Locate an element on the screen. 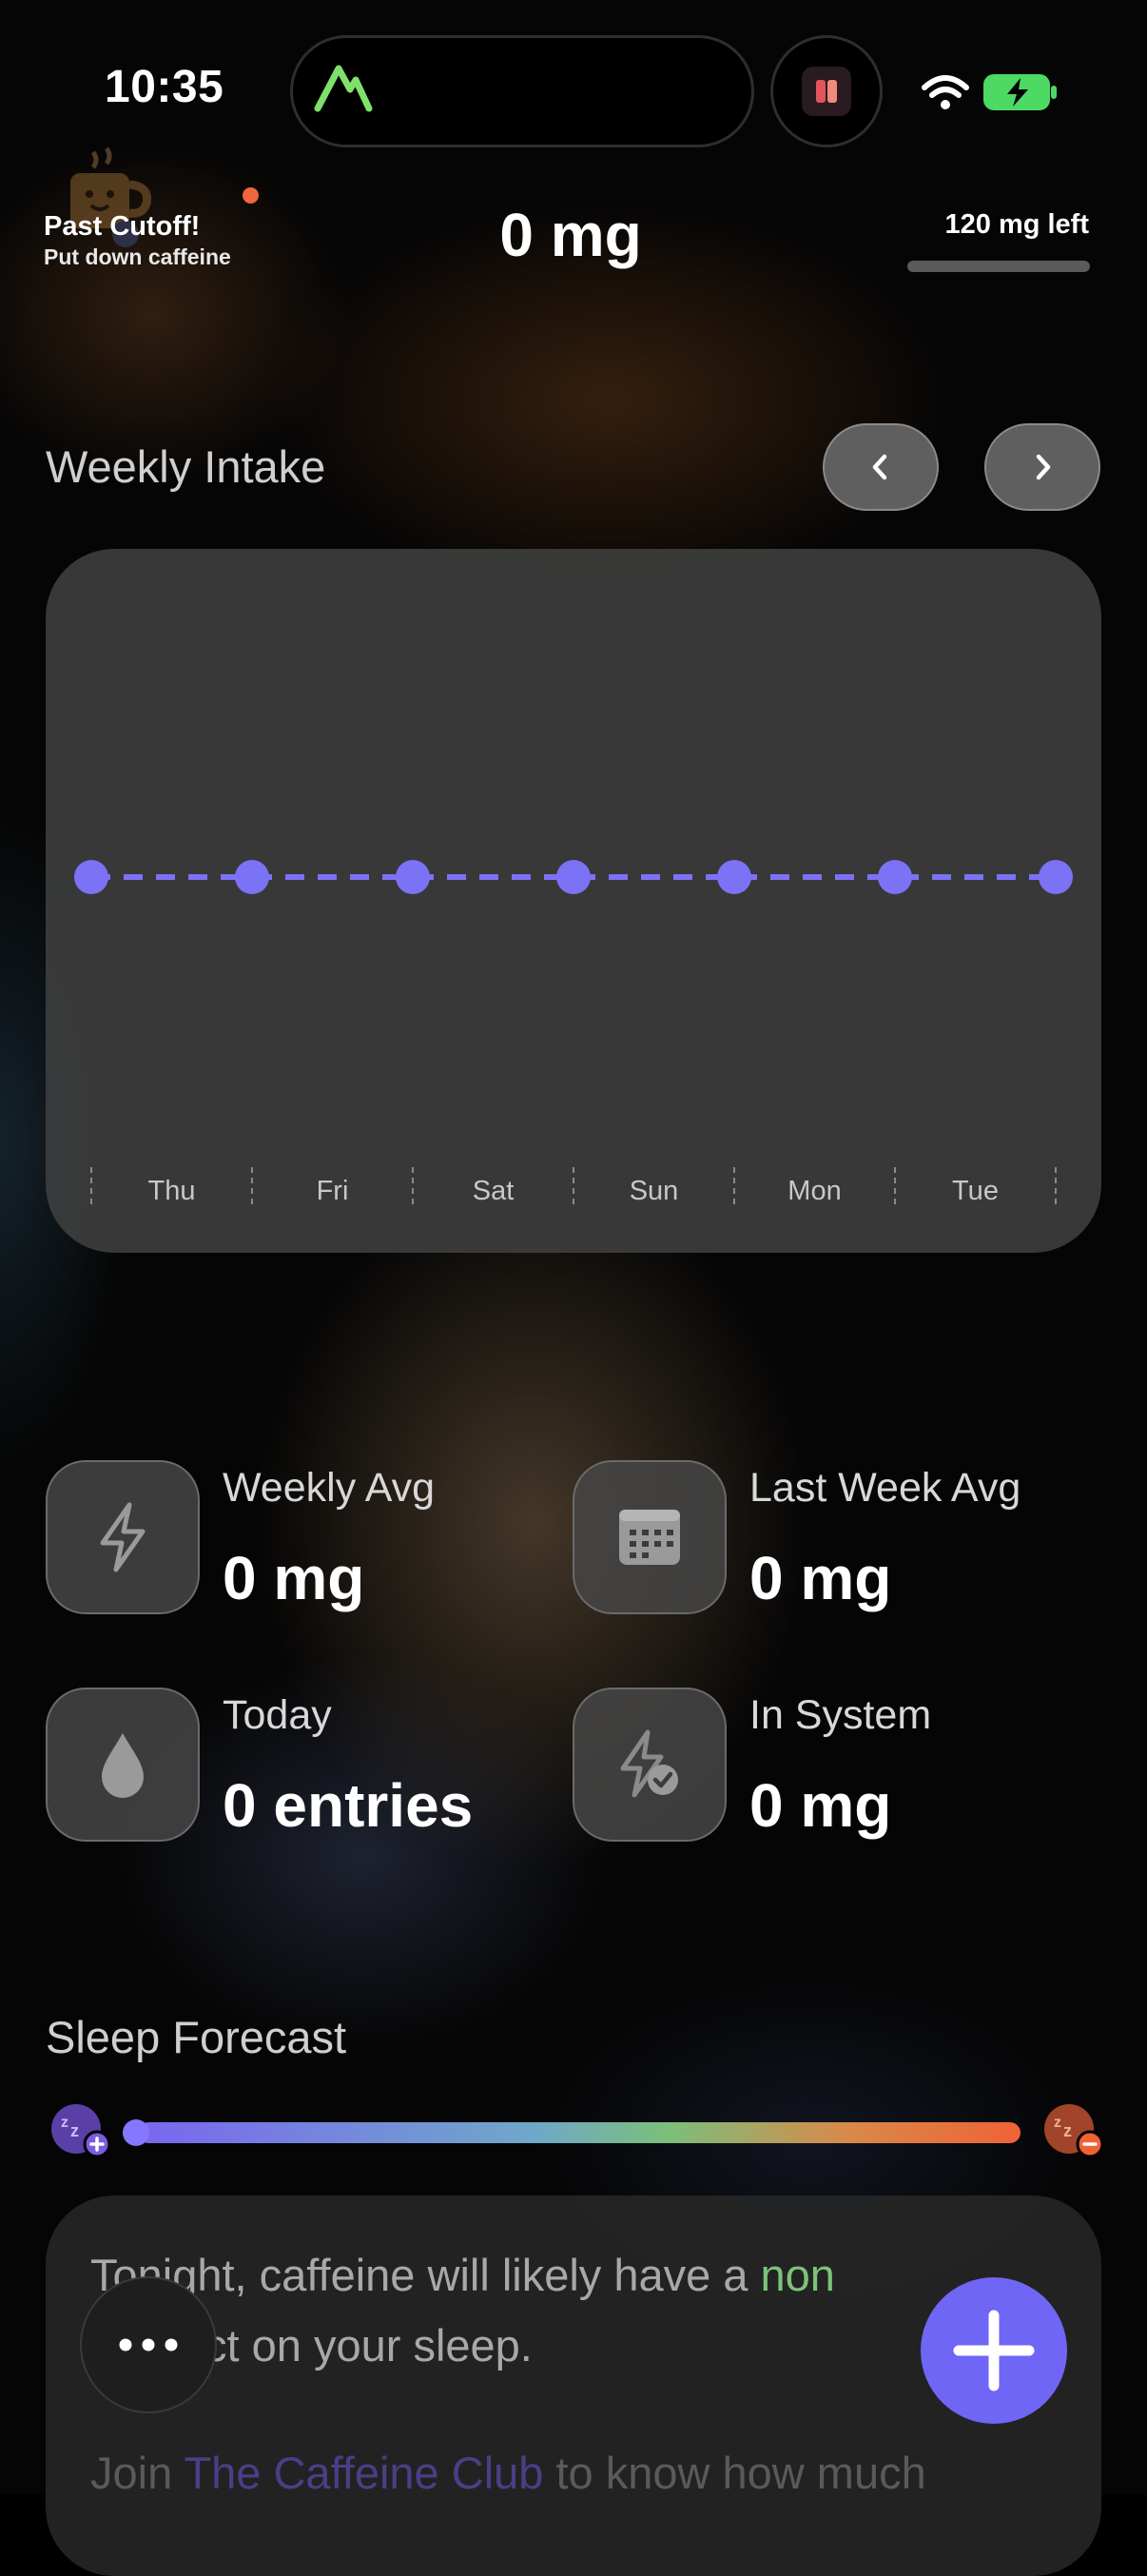 The height and width of the screenshot is (2576, 1147). add-entry-button is located at coordinates (994, 2350).